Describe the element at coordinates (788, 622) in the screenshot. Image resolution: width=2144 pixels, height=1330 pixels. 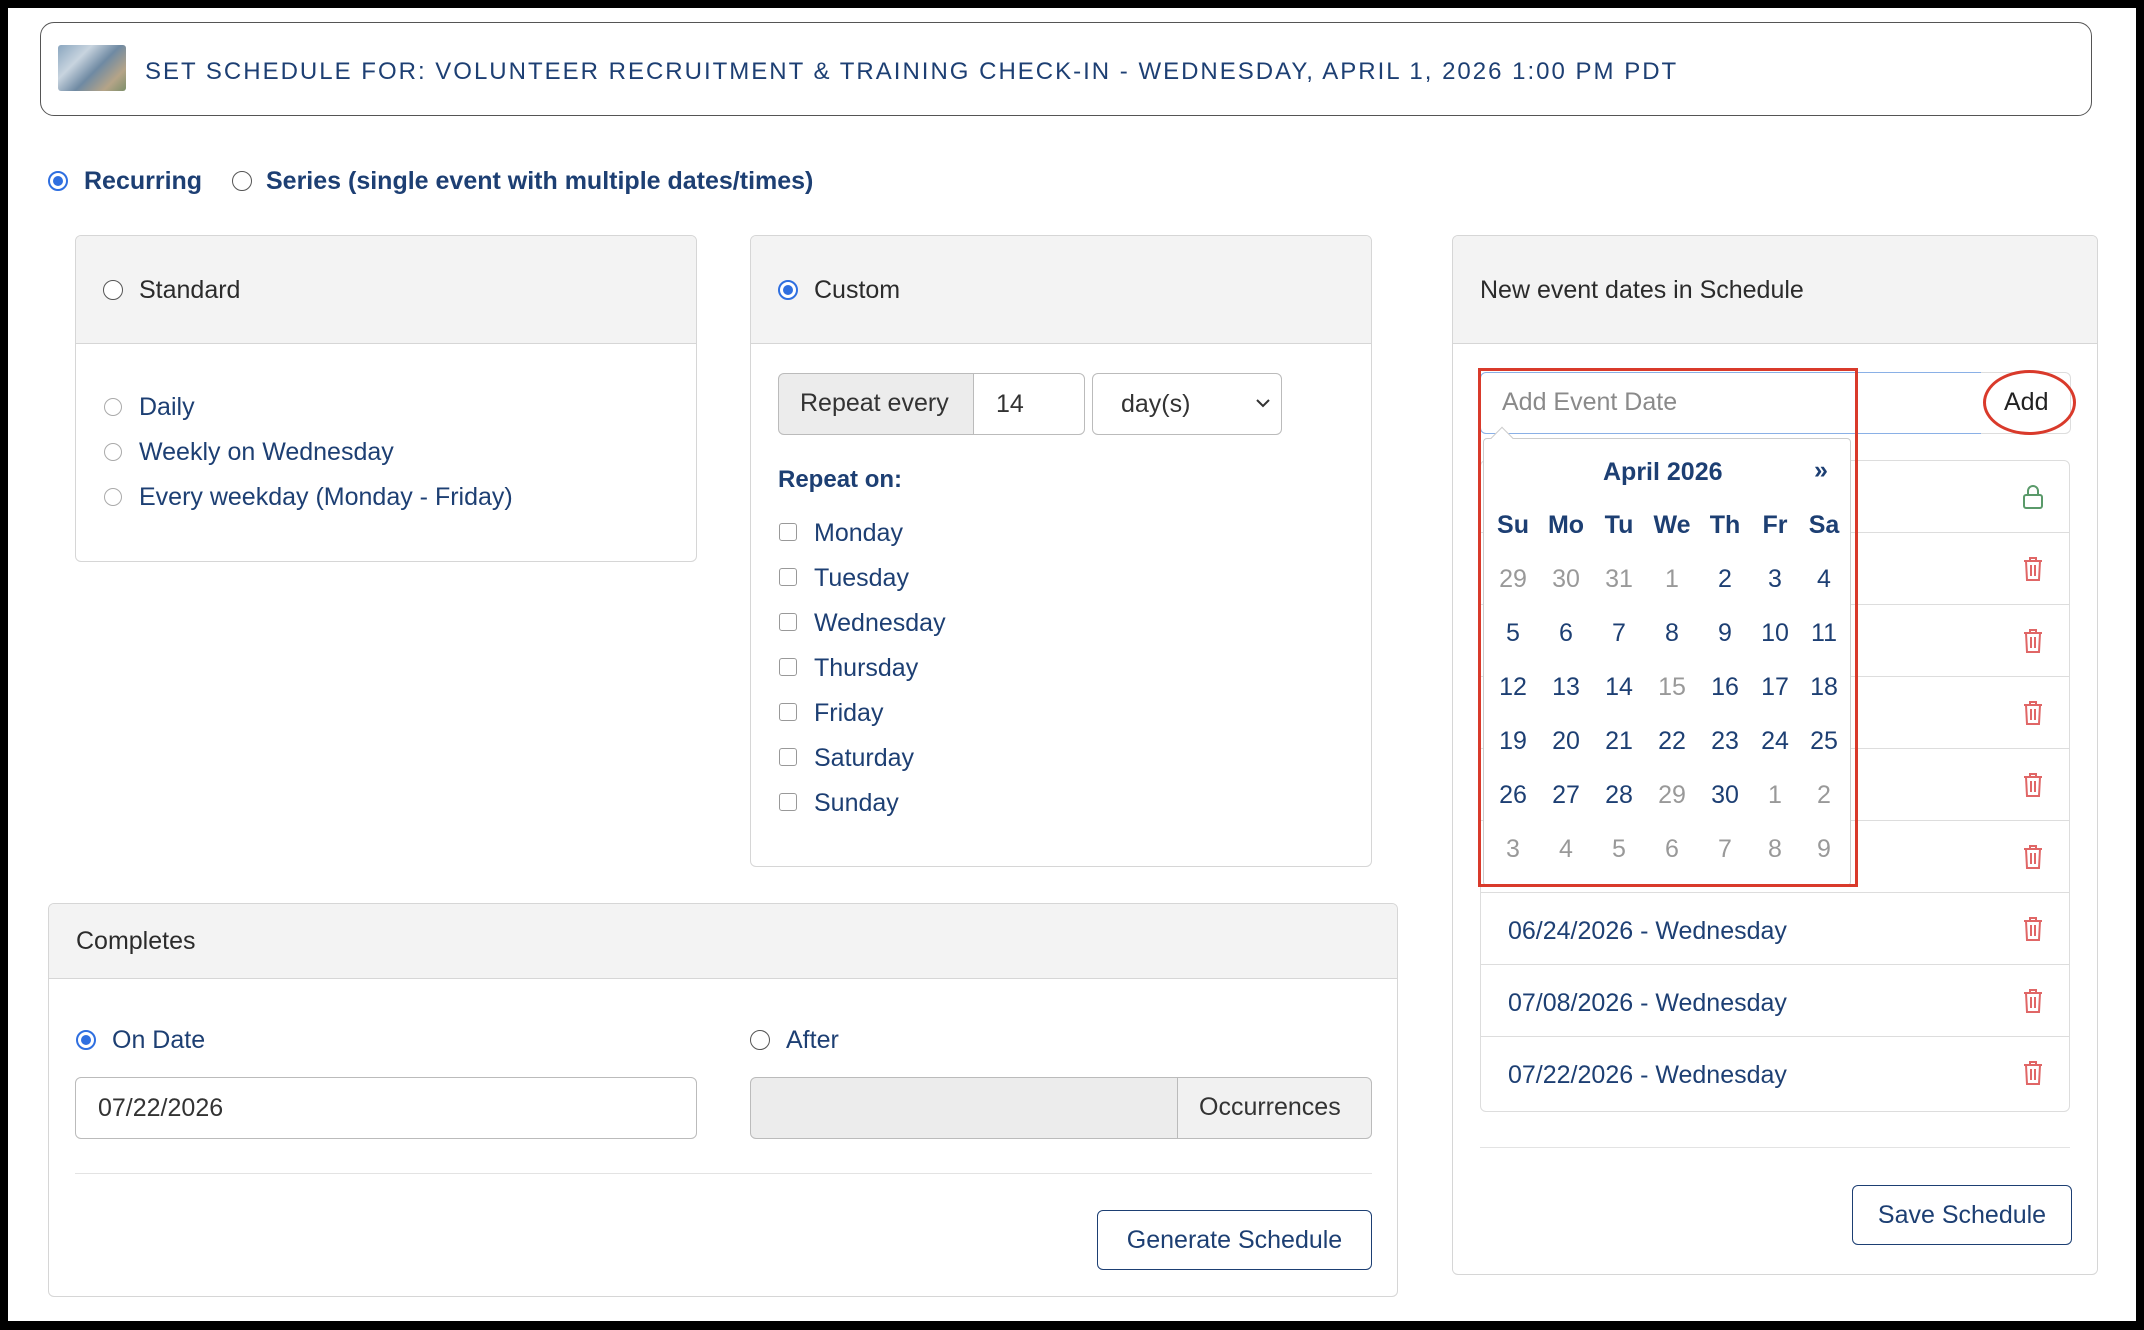
I see `wednesday-checkbox` at that location.